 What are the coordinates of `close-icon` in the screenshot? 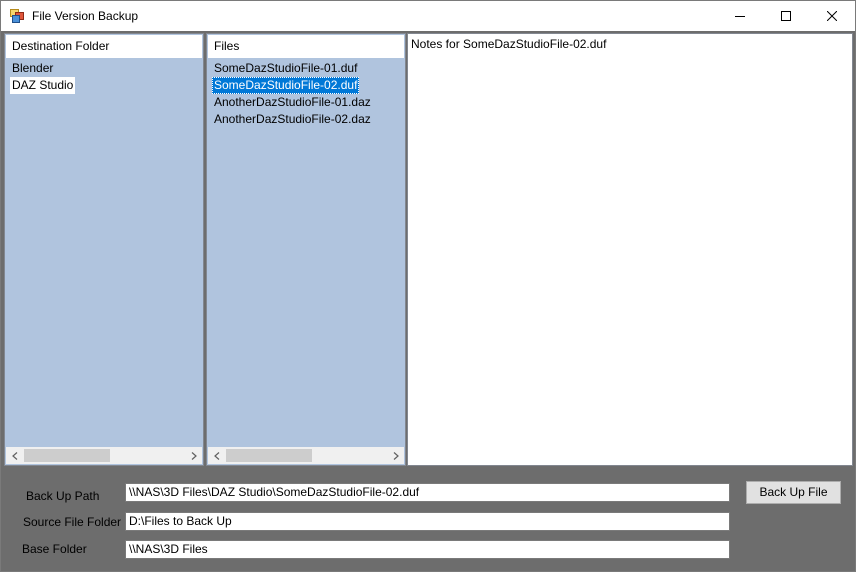 It's located at (832, 16).